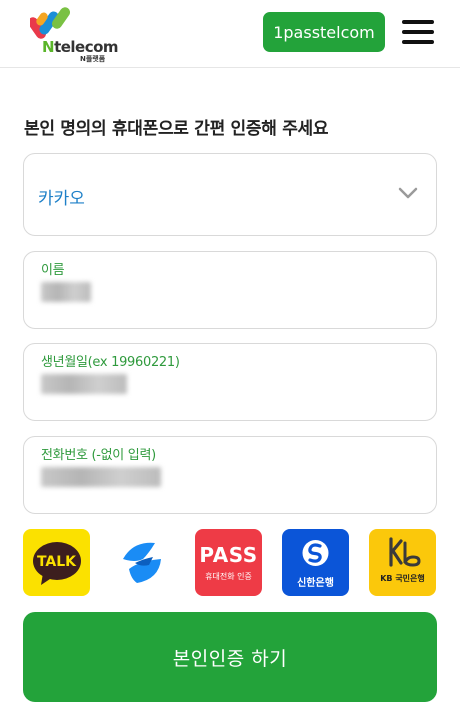 The image size is (460, 716). I want to click on auth-provider-list: TALK PASS 휴대전화 인증 신한은행 KB 국민은행, so click(230, 563).